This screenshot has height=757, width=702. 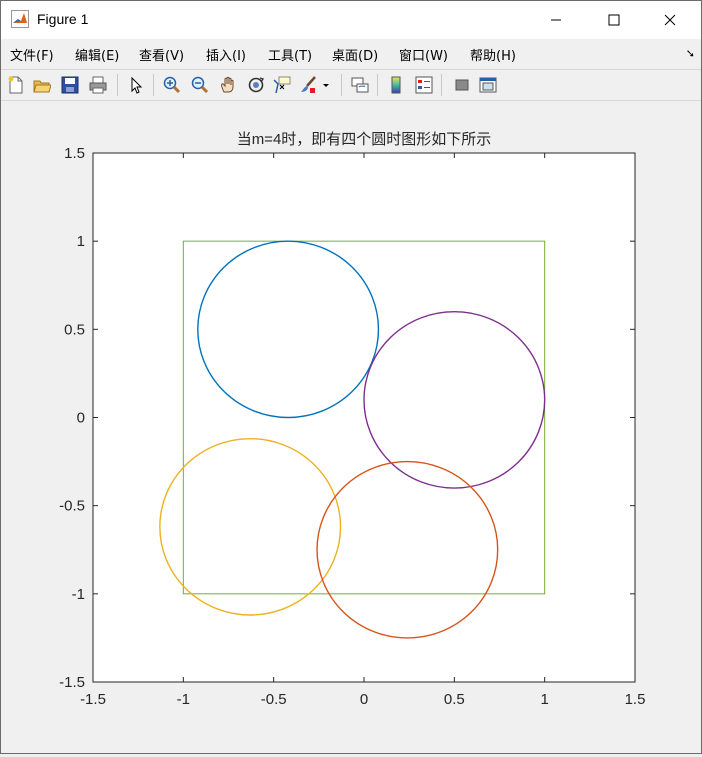 I want to click on print-icon, so click(x=98, y=85).